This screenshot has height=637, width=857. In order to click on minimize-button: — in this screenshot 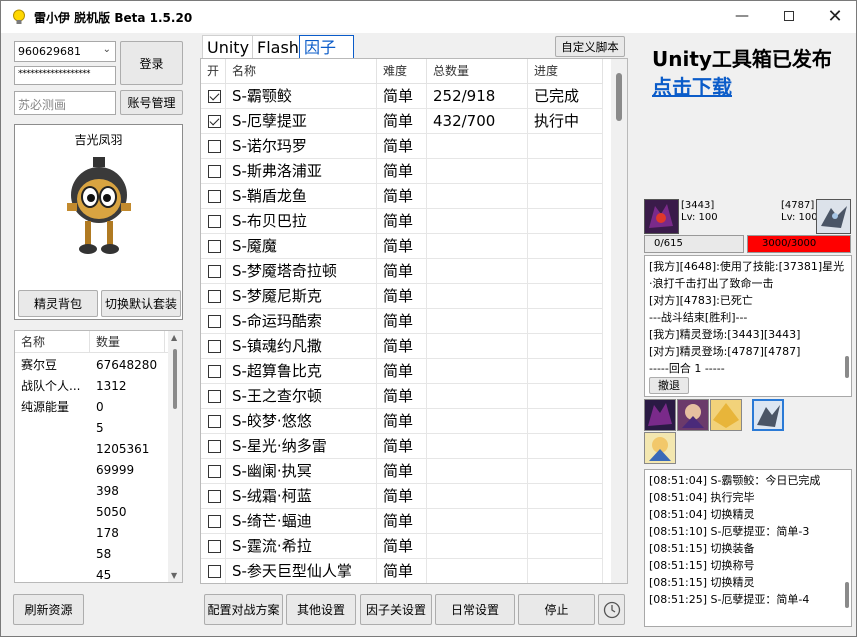, I will do `click(742, 16)`.